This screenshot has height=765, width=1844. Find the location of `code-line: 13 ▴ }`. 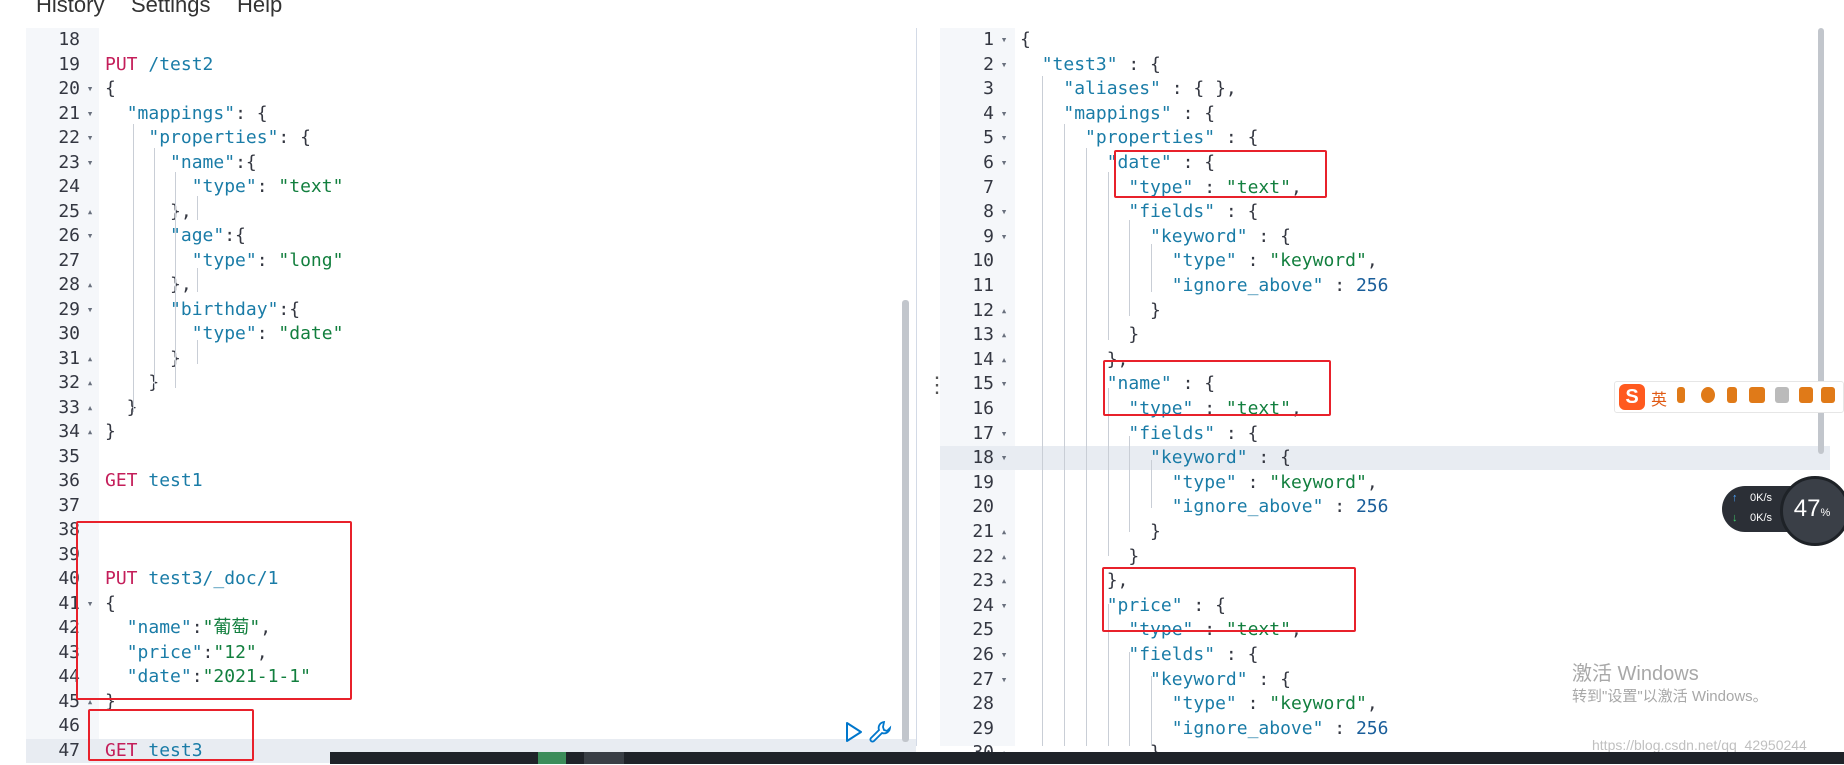

code-line: 13 ▴ } is located at coordinates (1385, 335).